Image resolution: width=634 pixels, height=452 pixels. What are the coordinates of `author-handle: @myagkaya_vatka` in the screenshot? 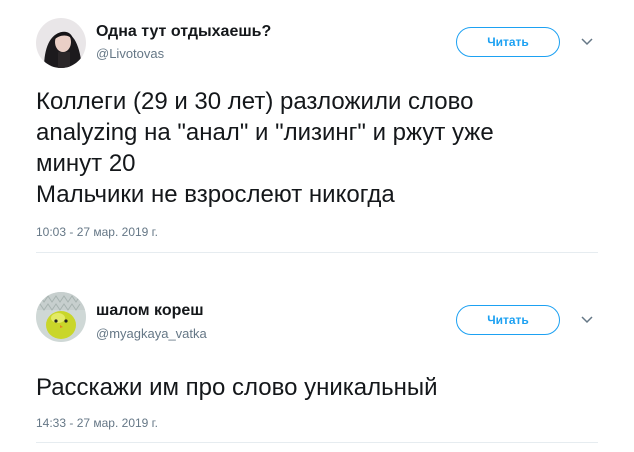 It's located at (151, 333).